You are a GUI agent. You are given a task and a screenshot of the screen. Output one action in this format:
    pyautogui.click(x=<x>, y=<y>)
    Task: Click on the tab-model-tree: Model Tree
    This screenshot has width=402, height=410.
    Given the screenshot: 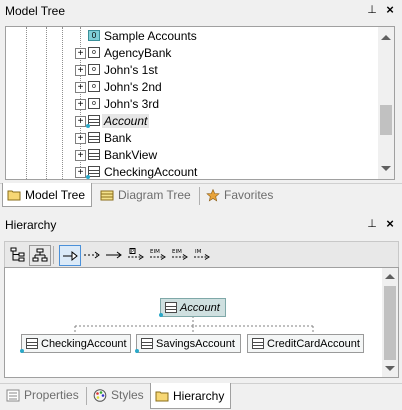 What is the action you would take?
    pyautogui.click(x=47, y=195)
    